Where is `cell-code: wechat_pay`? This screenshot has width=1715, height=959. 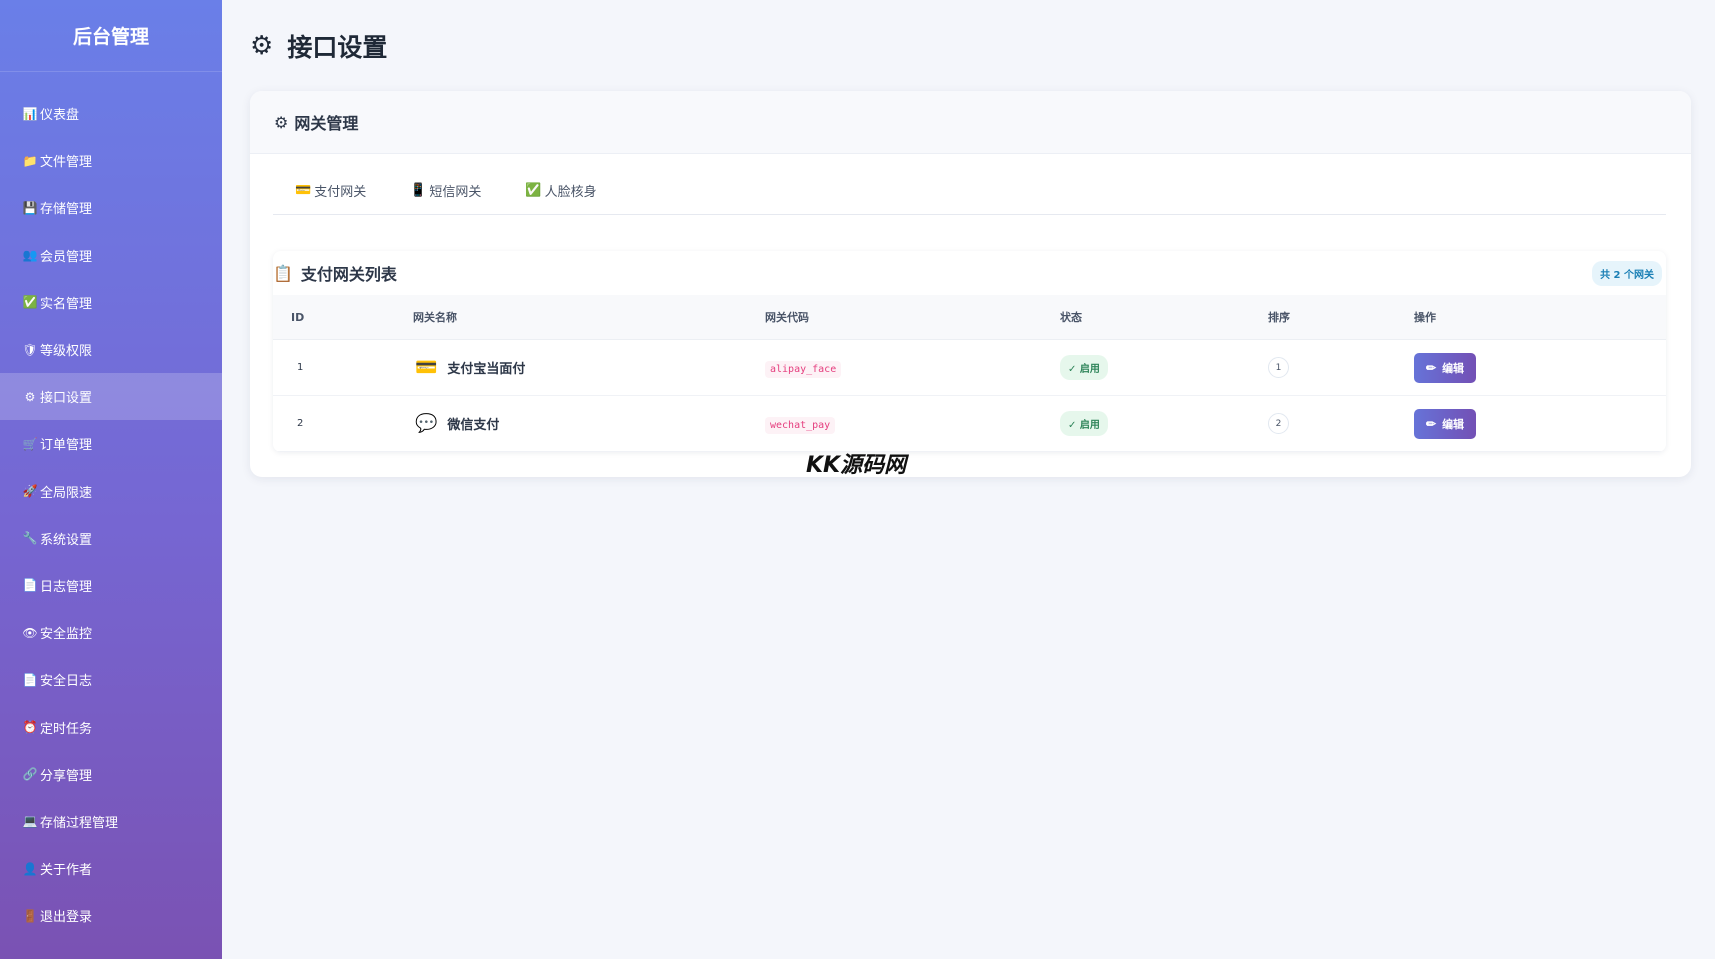 cell-code: wechat_pay is located at coordinates (912, 425).